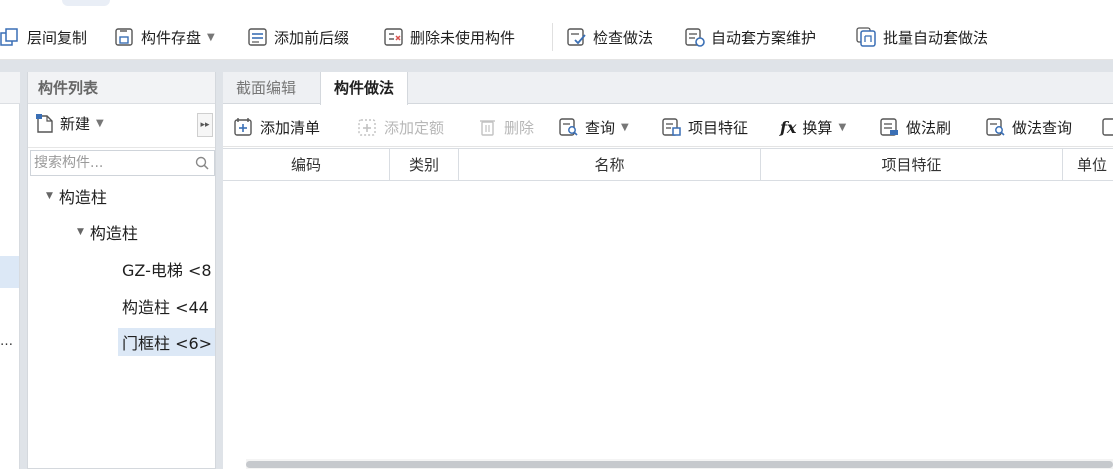  I want to click on check-method-label: 检查做法, so click(623, 37).